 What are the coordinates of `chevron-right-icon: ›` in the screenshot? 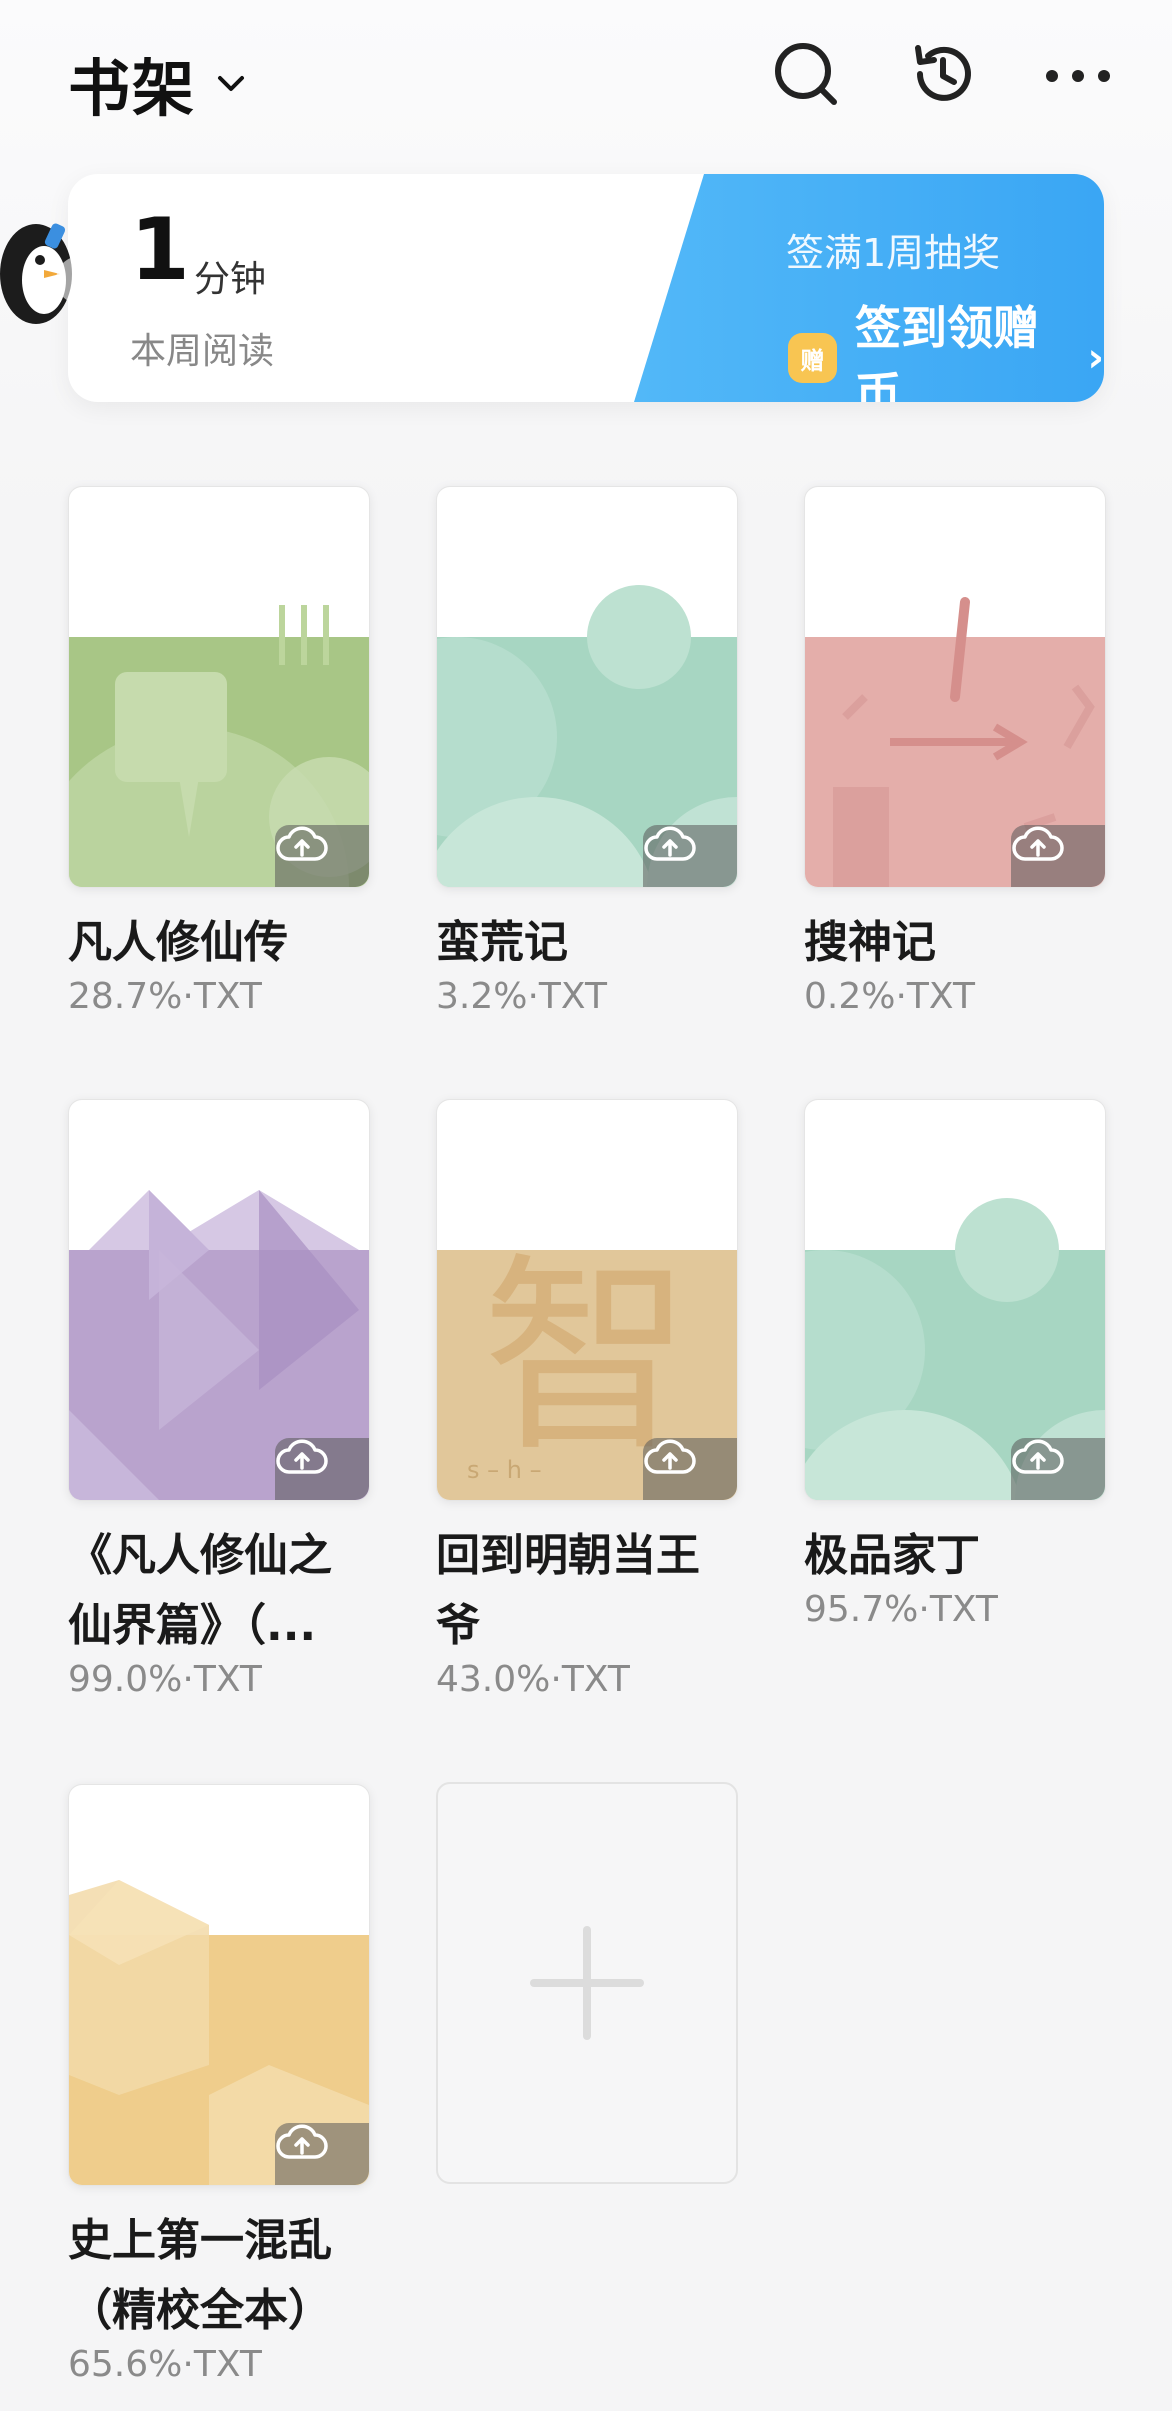 It's located at (1095, 358).